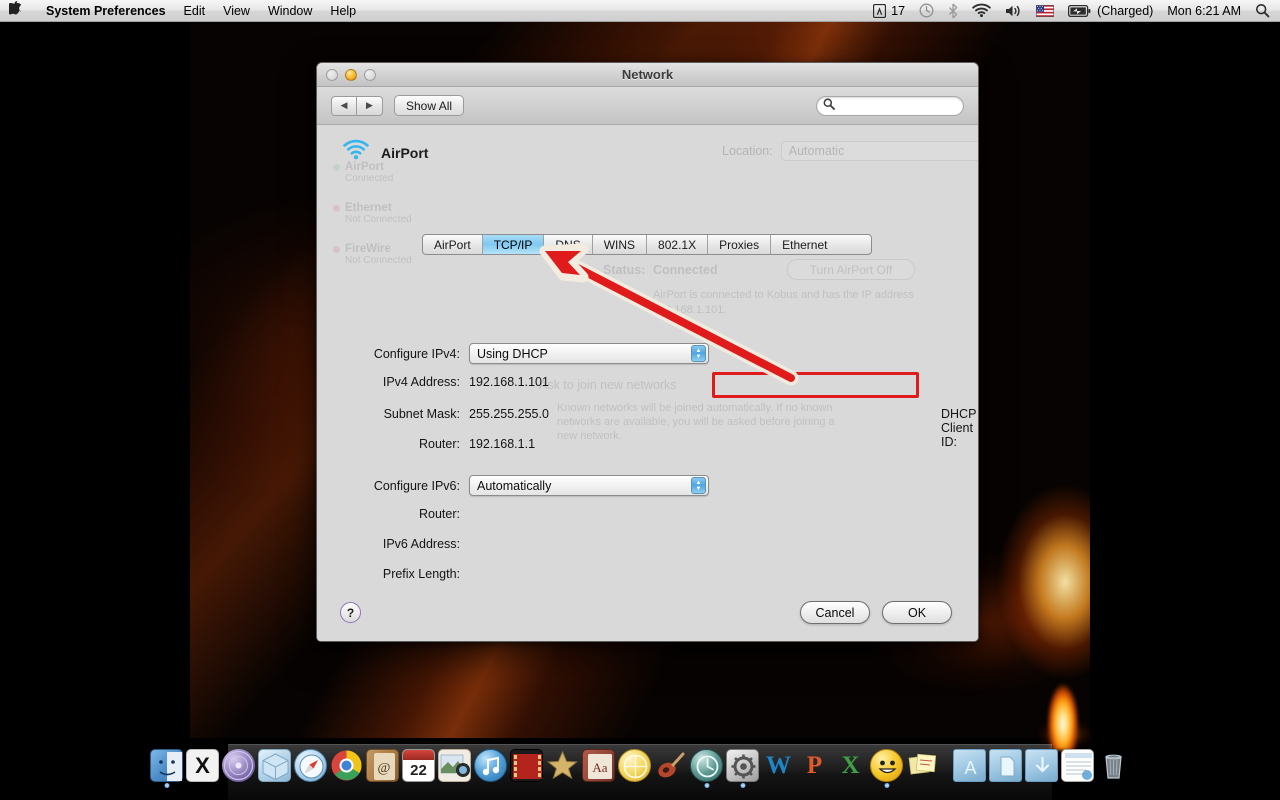 The height and width of the screenshot is (800, 1280). What do you see at coordinates (647, 615) in the screenshot?
I see `window-footer: ? Cancel OK` at bounding box center [647, 615].